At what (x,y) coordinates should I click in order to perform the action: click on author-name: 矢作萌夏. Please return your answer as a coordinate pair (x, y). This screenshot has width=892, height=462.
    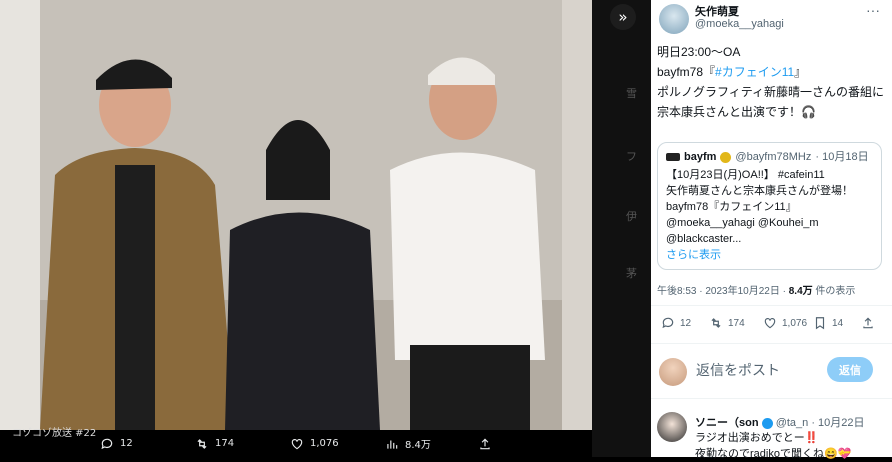
    Looking at the image, I should click on (717, 11).